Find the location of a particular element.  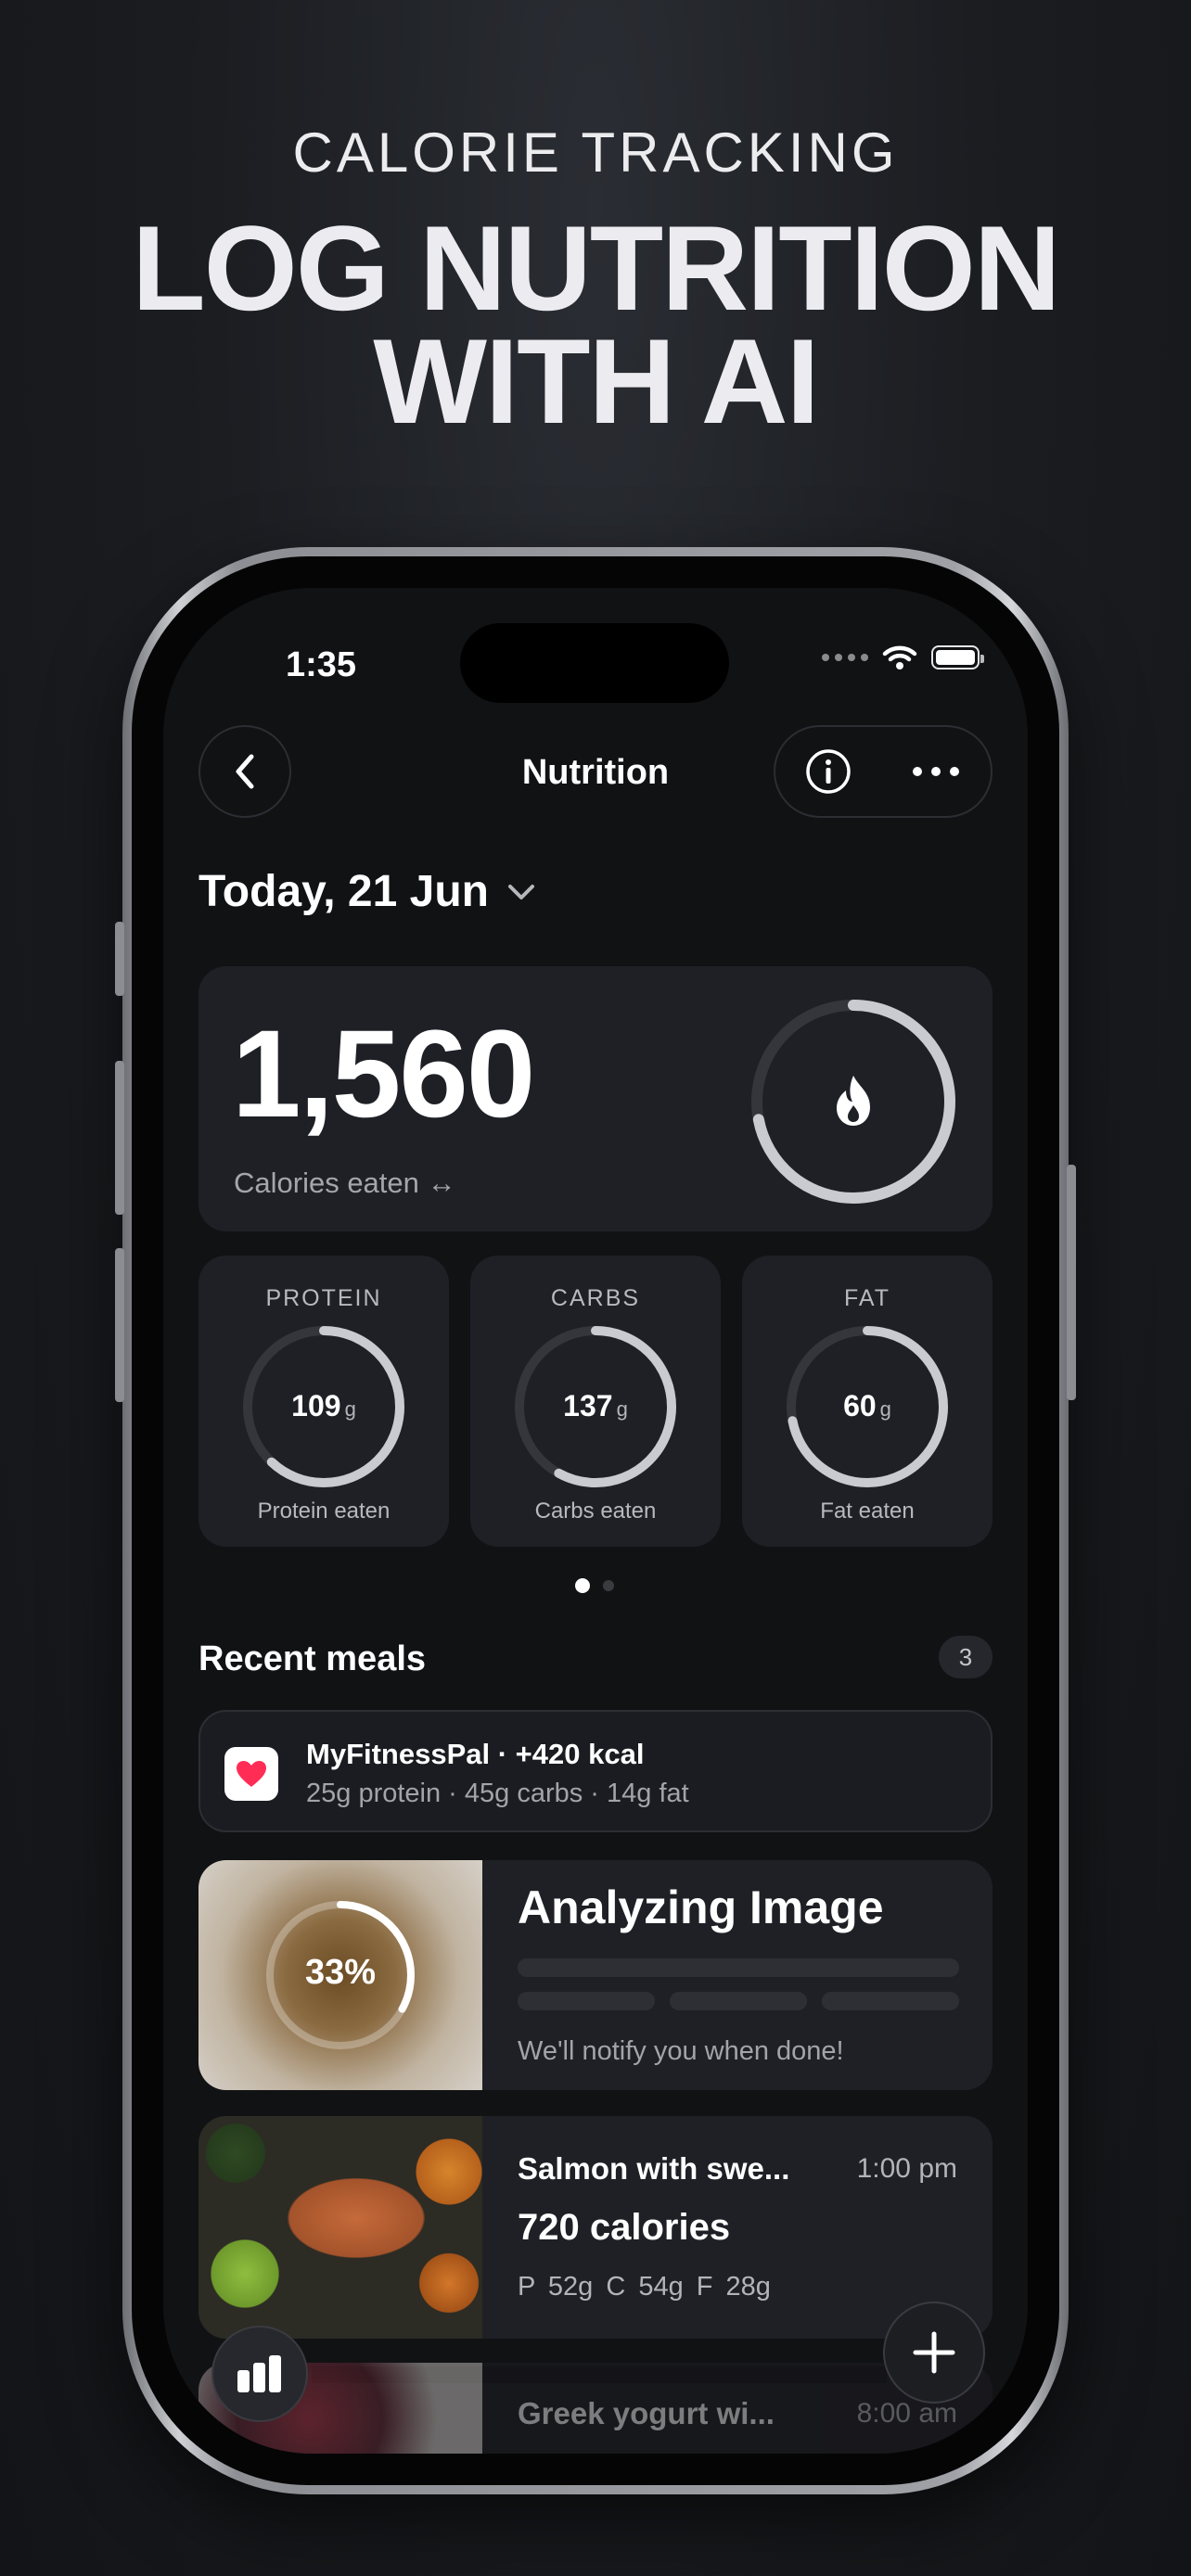

calories-label: Calories eaten ↔ is located at coordinates (345, 1183).